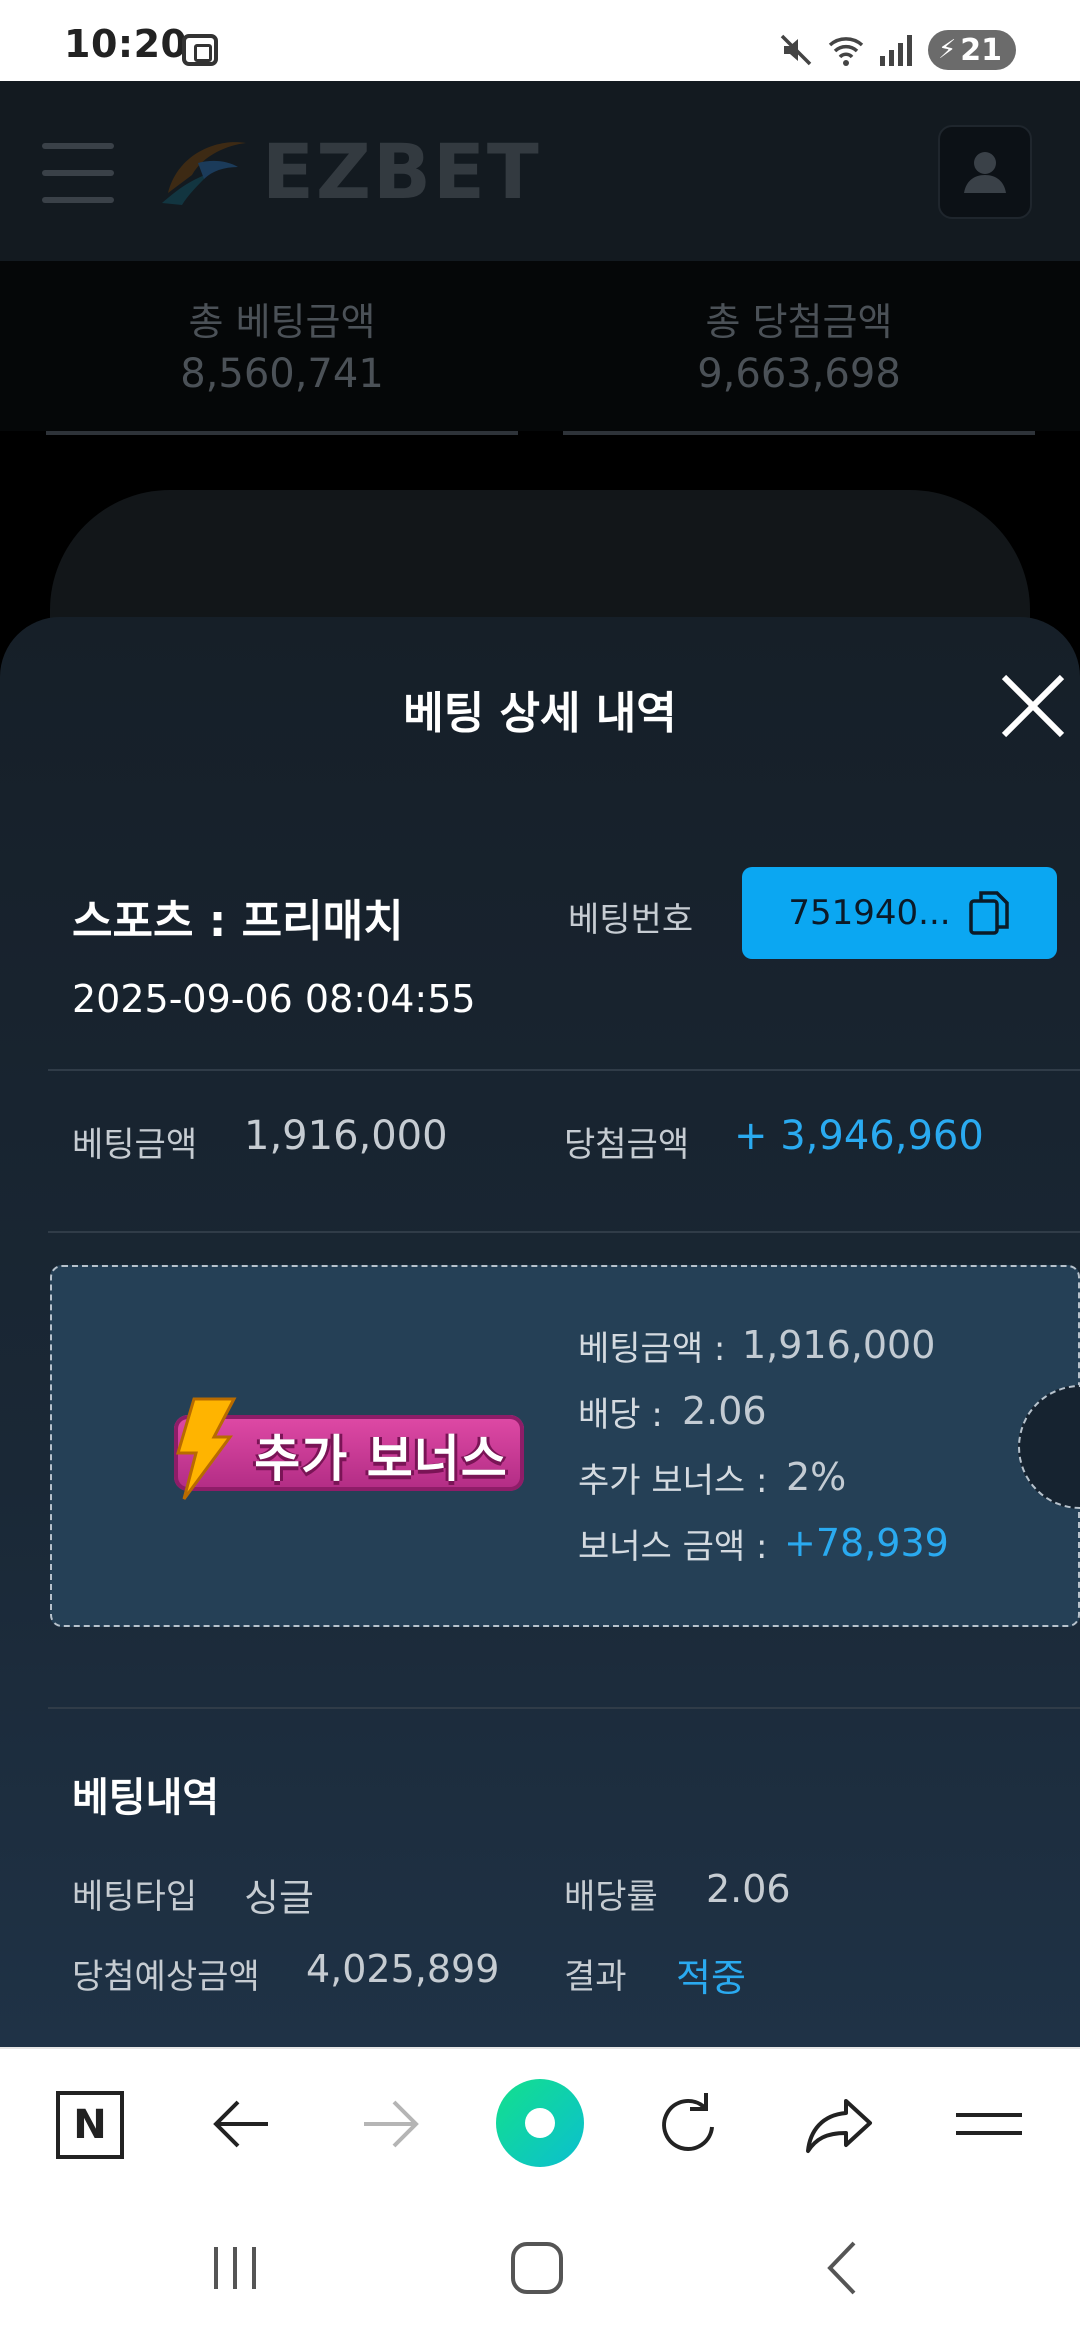 This screenshot has height=2340, width=1080. Describe the element at coordinates (235, 2268) in the screenshot. I see `recent-apps-icon` at that location.